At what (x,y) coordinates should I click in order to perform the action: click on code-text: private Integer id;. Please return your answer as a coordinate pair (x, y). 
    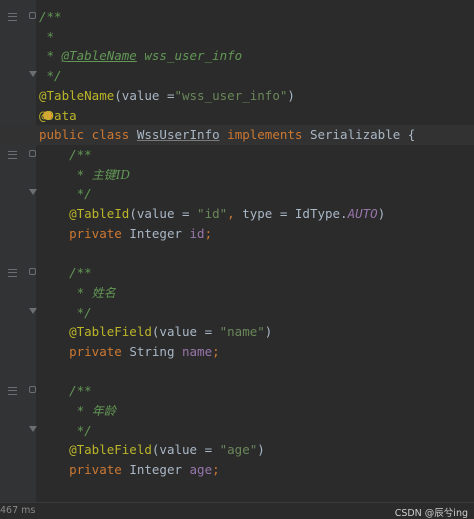
    Looking at the image, I should click on (125, 234).